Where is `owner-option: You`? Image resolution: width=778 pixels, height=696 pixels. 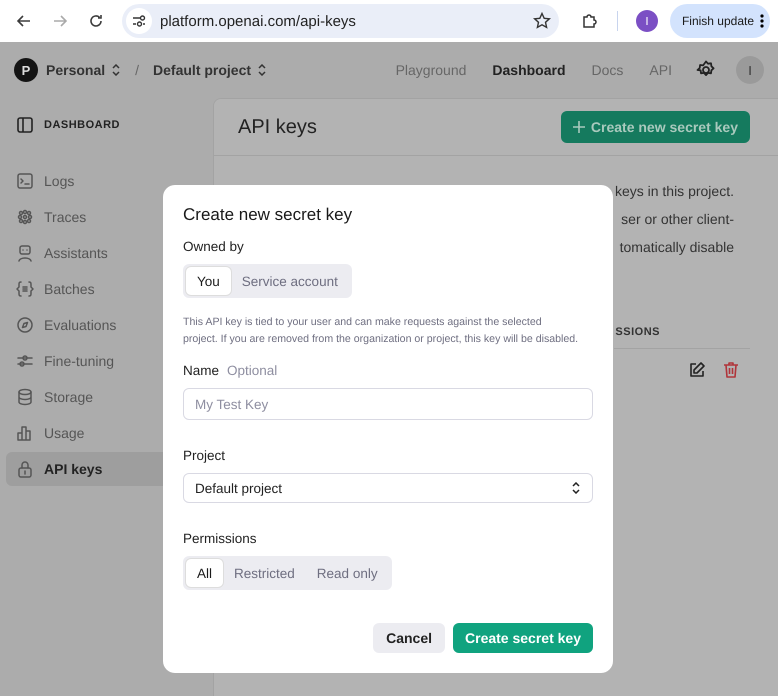
owner-option: You is located at coordinates (208, 281).